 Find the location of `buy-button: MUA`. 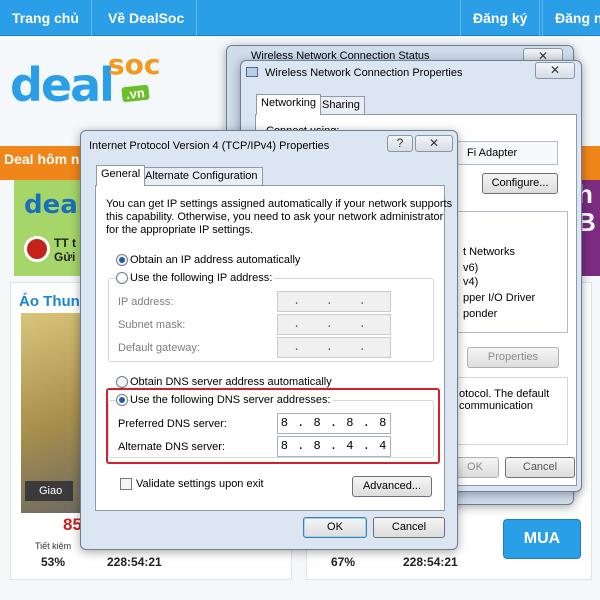

buy-button: MUA is located at coordinates (542, 539).